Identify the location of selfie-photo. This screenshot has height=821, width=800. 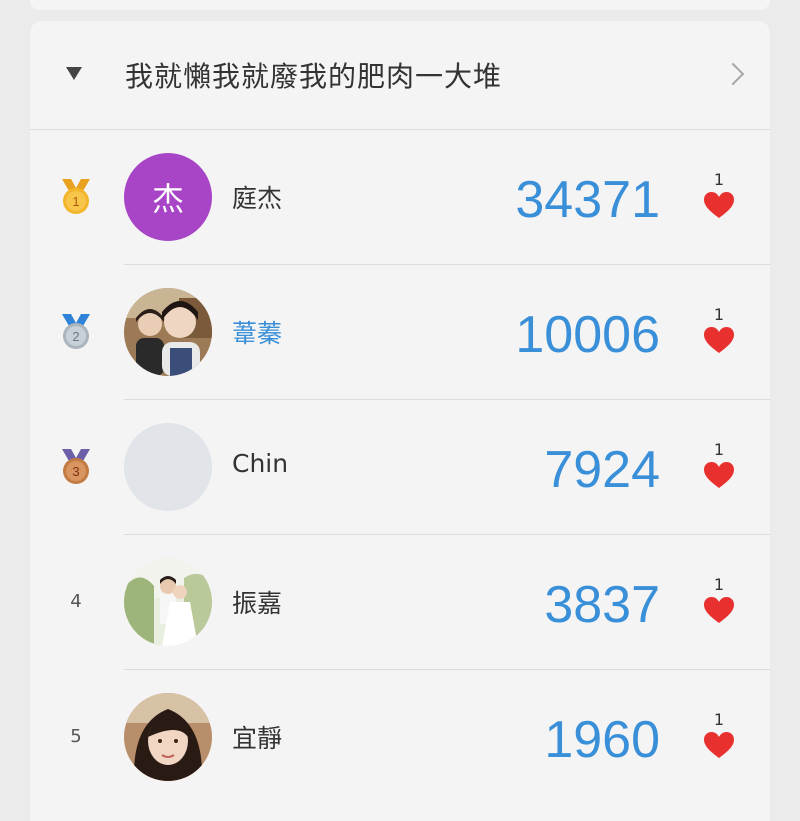
(168, 737).